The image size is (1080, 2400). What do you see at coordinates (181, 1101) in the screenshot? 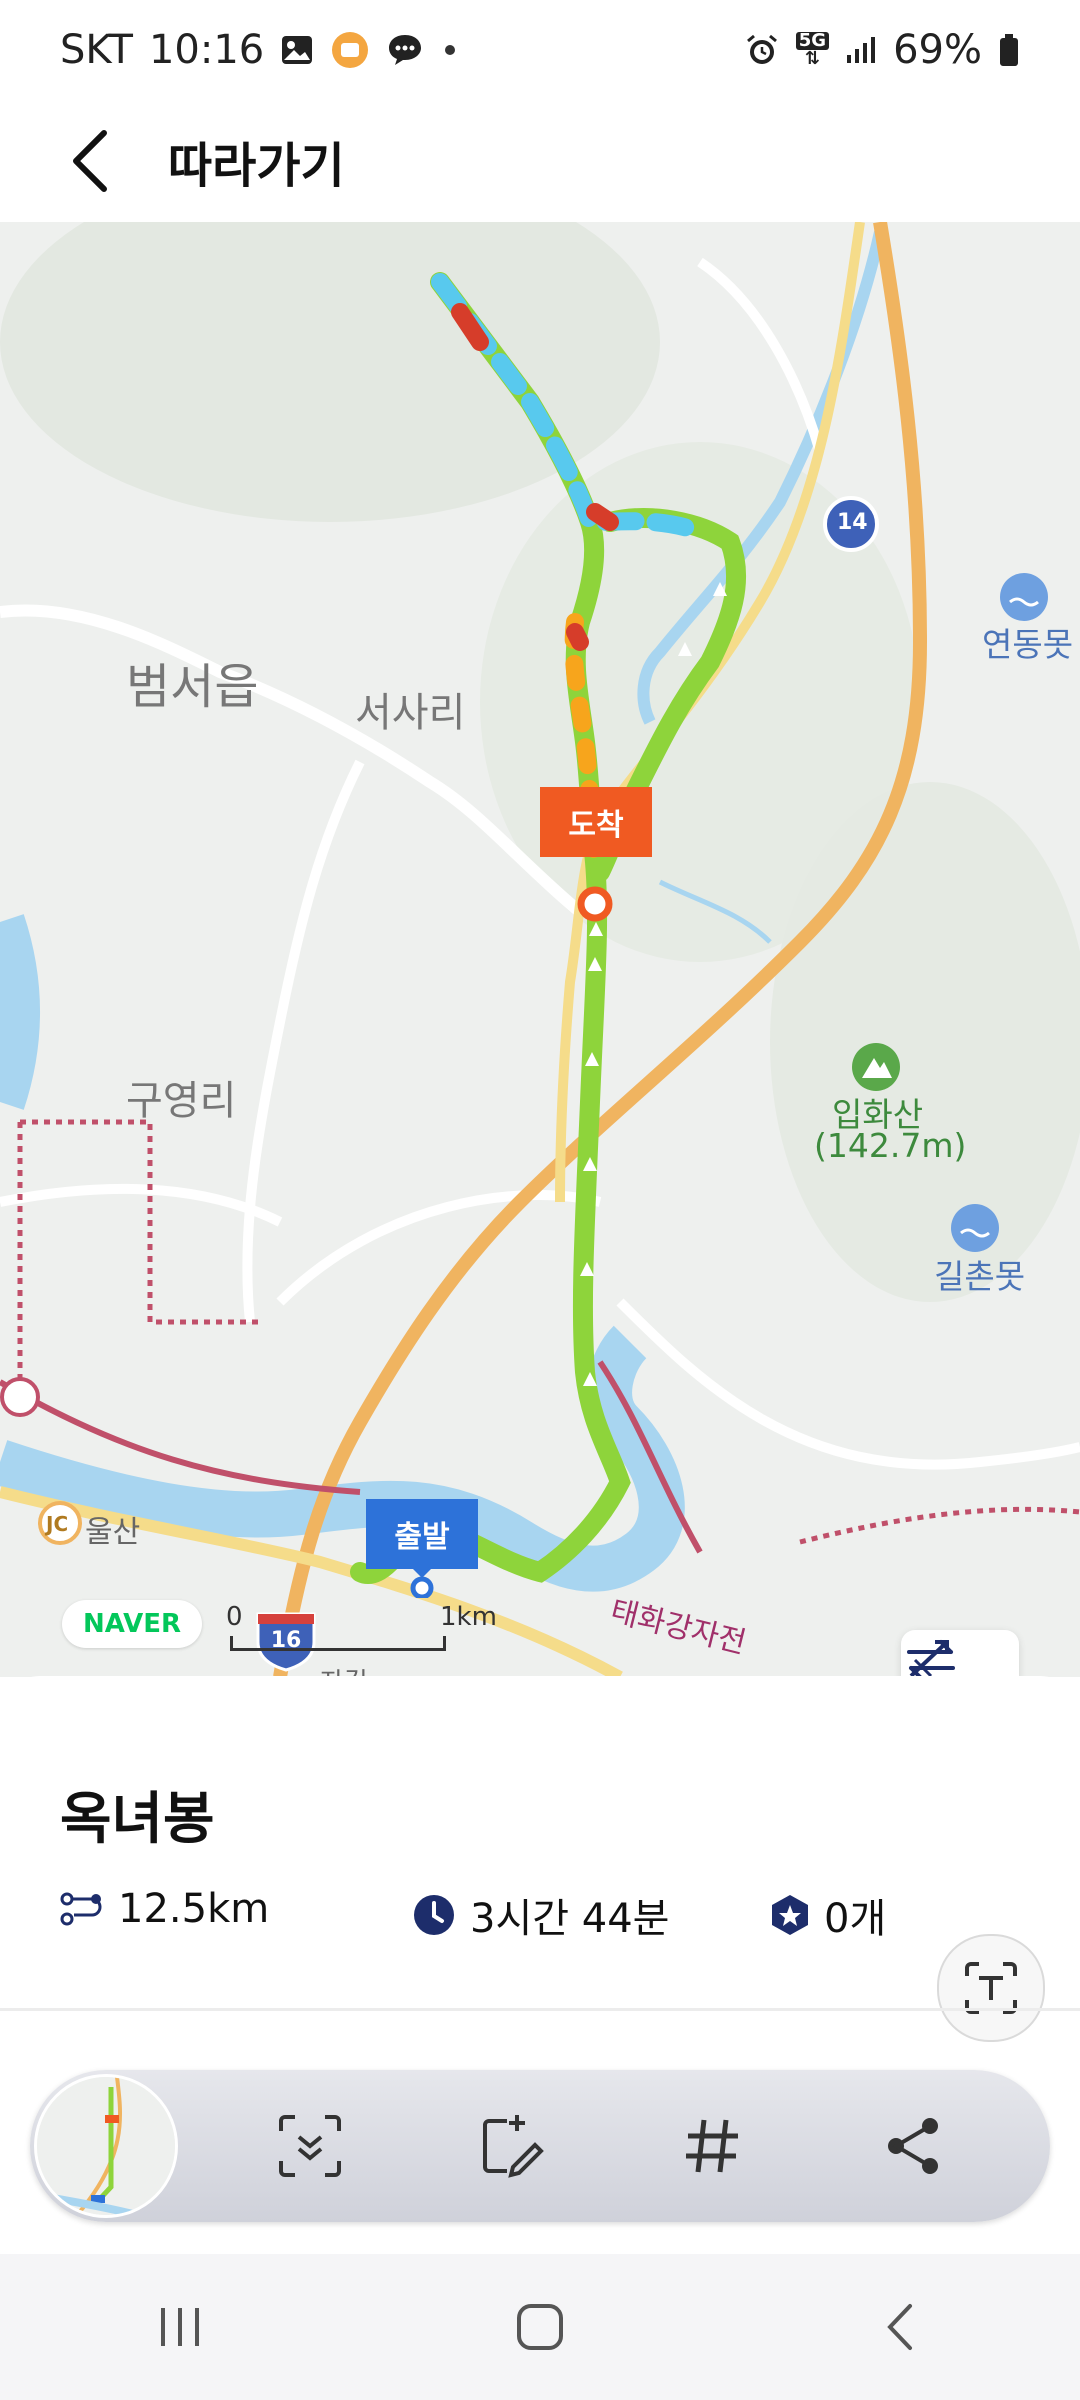
I see `map-label-guyeong: 구영리` at bounding box center [181, 1101].